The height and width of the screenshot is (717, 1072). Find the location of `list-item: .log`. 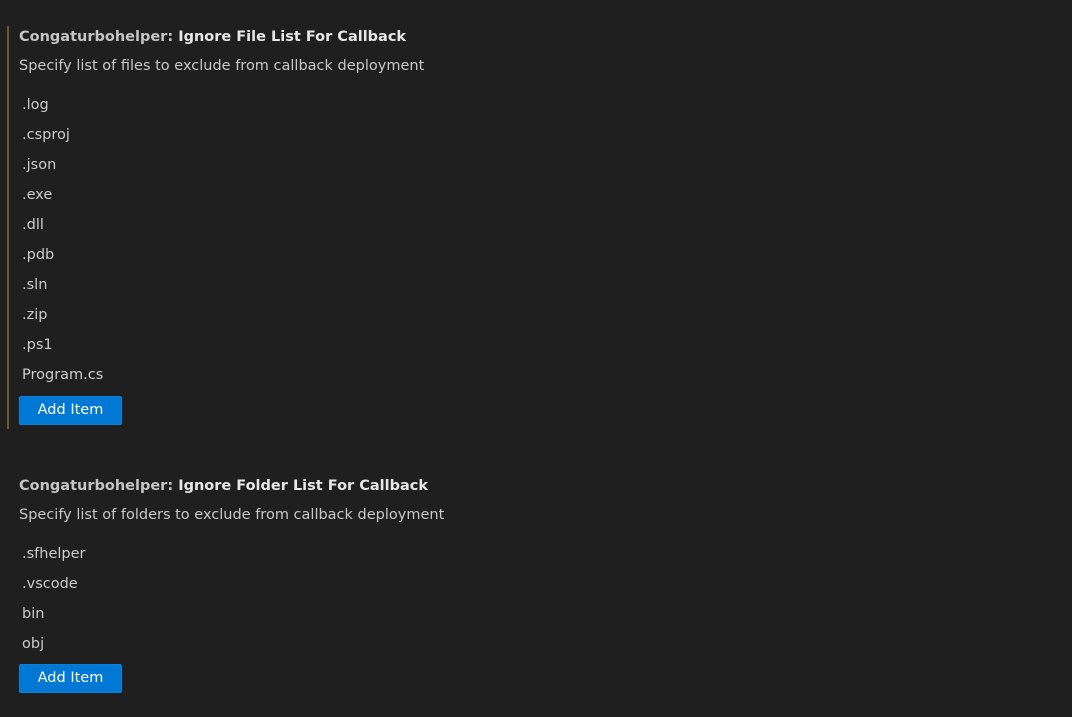

list-item: .log is located at coordinates (270, 105).